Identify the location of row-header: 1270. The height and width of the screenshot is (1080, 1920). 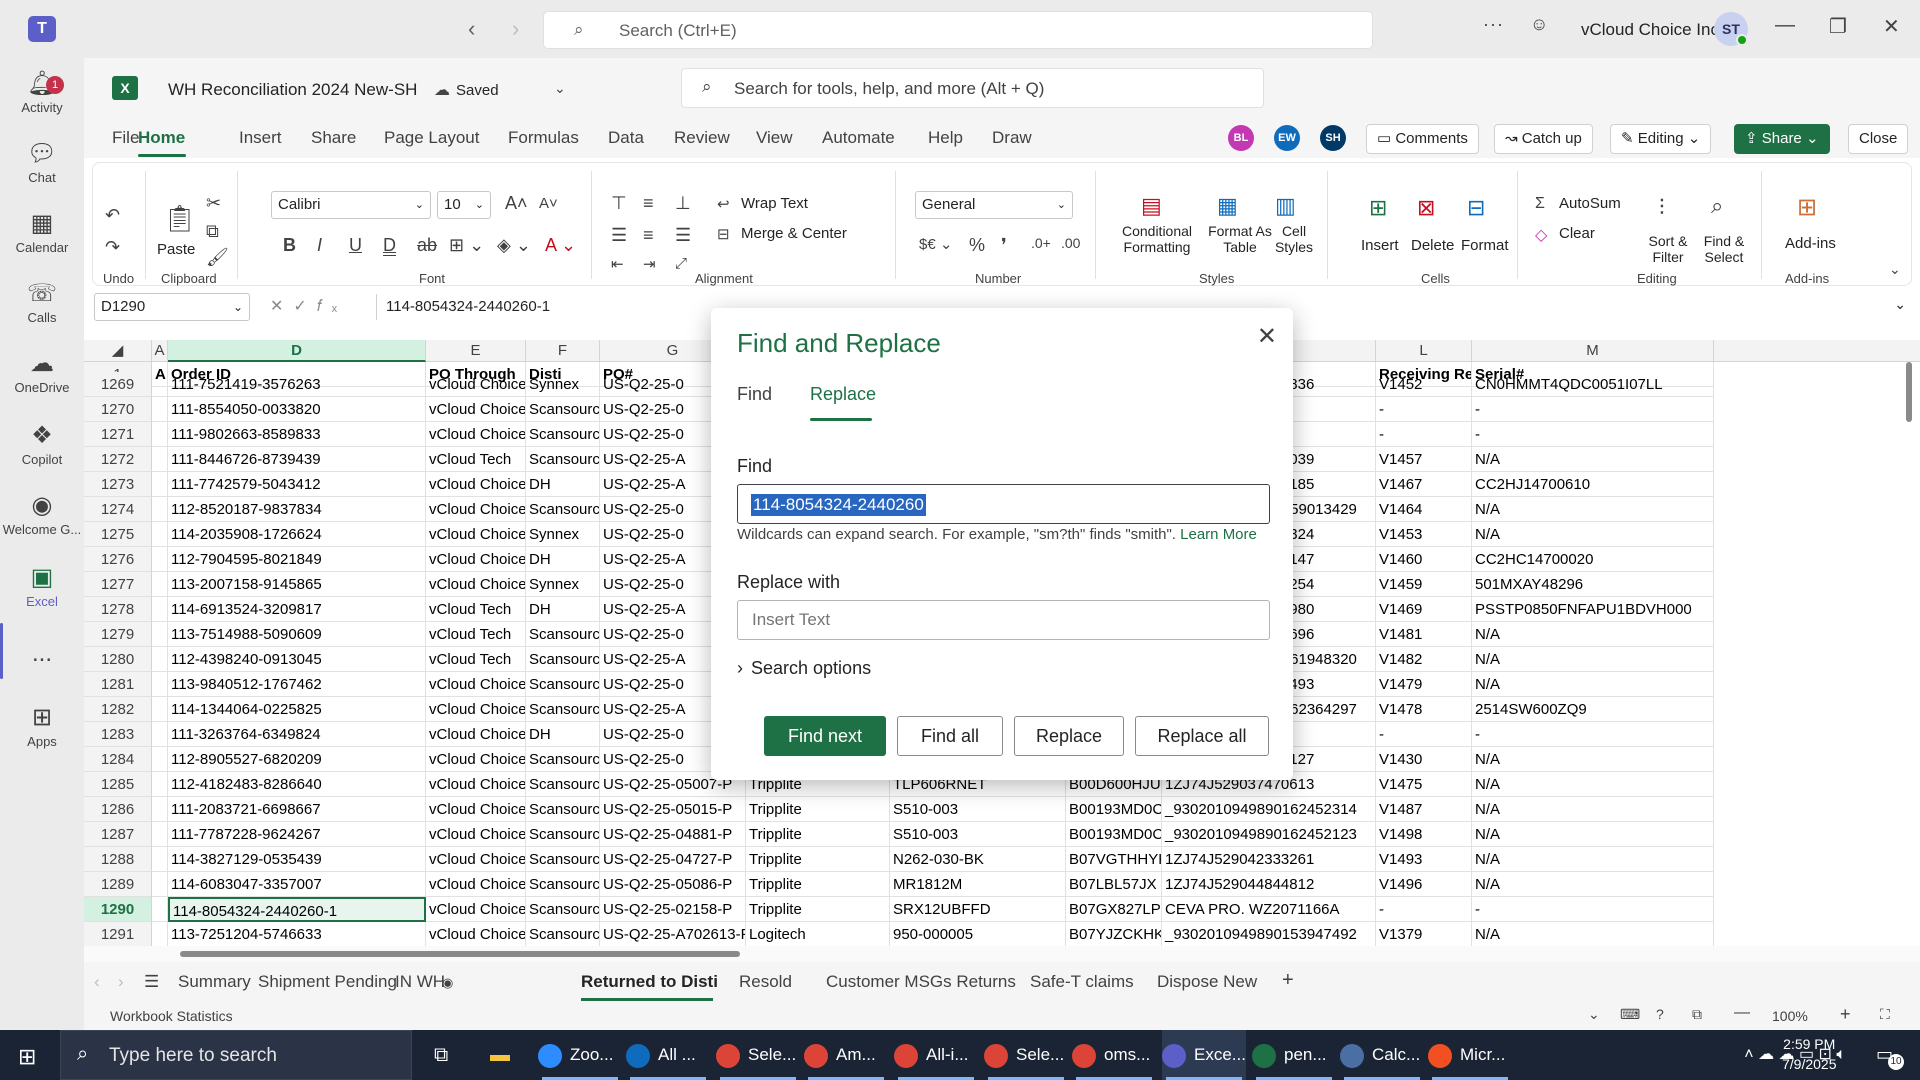
(118, 409).